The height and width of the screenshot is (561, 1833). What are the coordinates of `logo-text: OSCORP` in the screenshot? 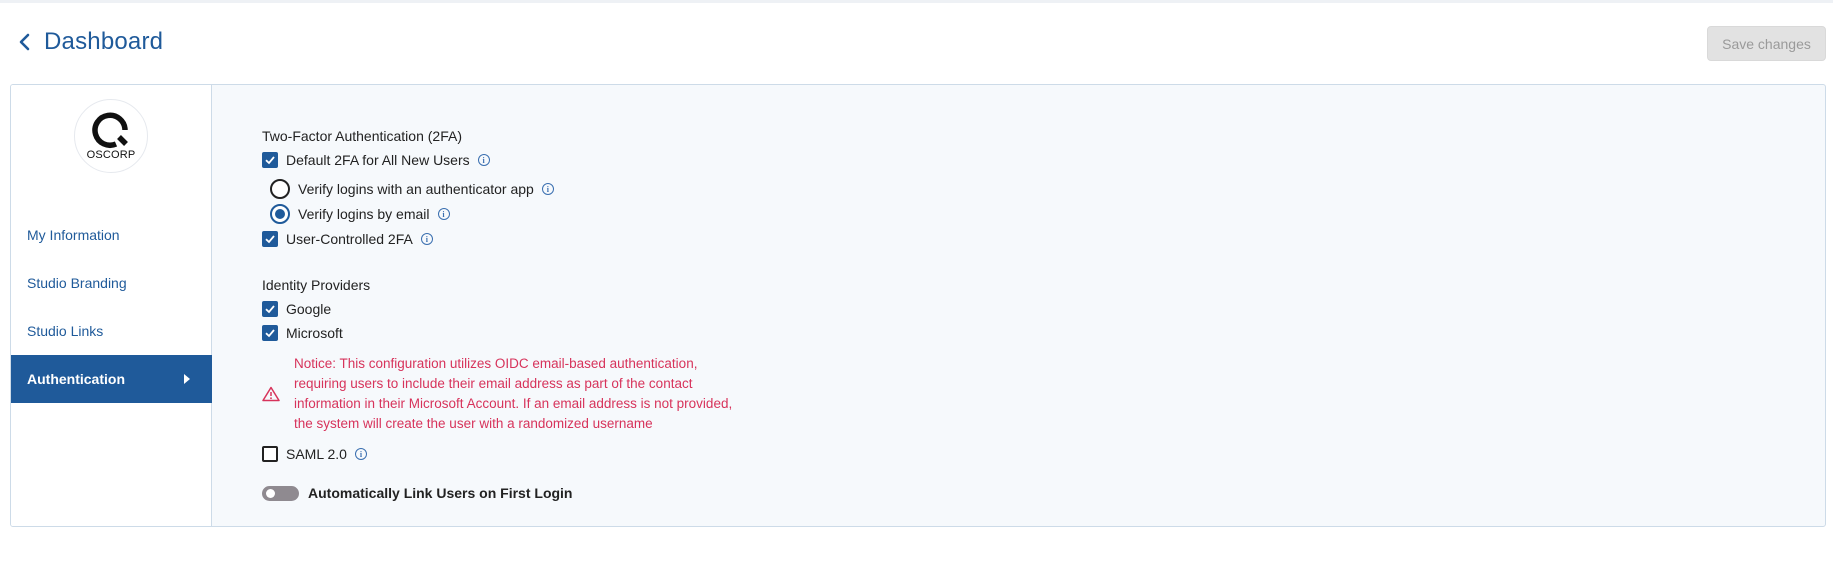 It's located at (111, 155).